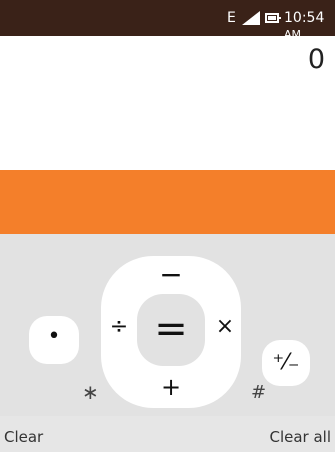 This screenshot has height=452, width=335. I want to click on softkey-bar: Clear Clear all, so click(167, 434).